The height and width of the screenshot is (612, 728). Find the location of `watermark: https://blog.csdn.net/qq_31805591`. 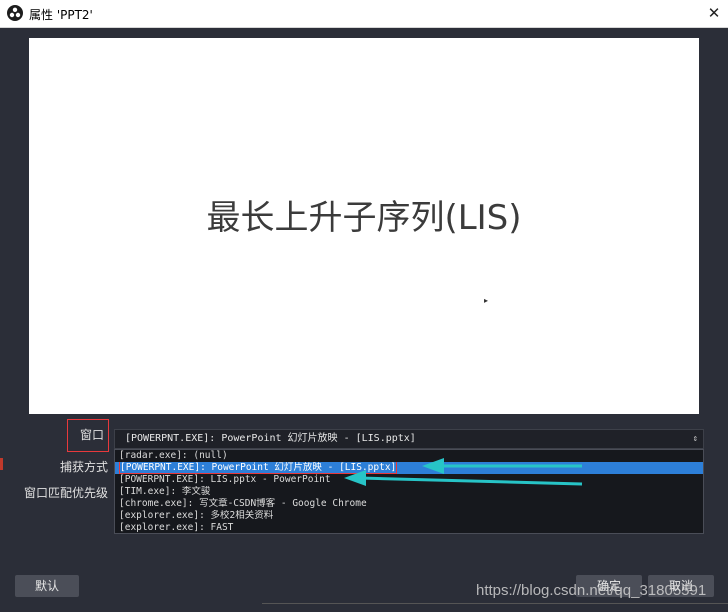

watermark: https://blog.csdn.net/qq_31805591 is located at coordinates (591, 590).